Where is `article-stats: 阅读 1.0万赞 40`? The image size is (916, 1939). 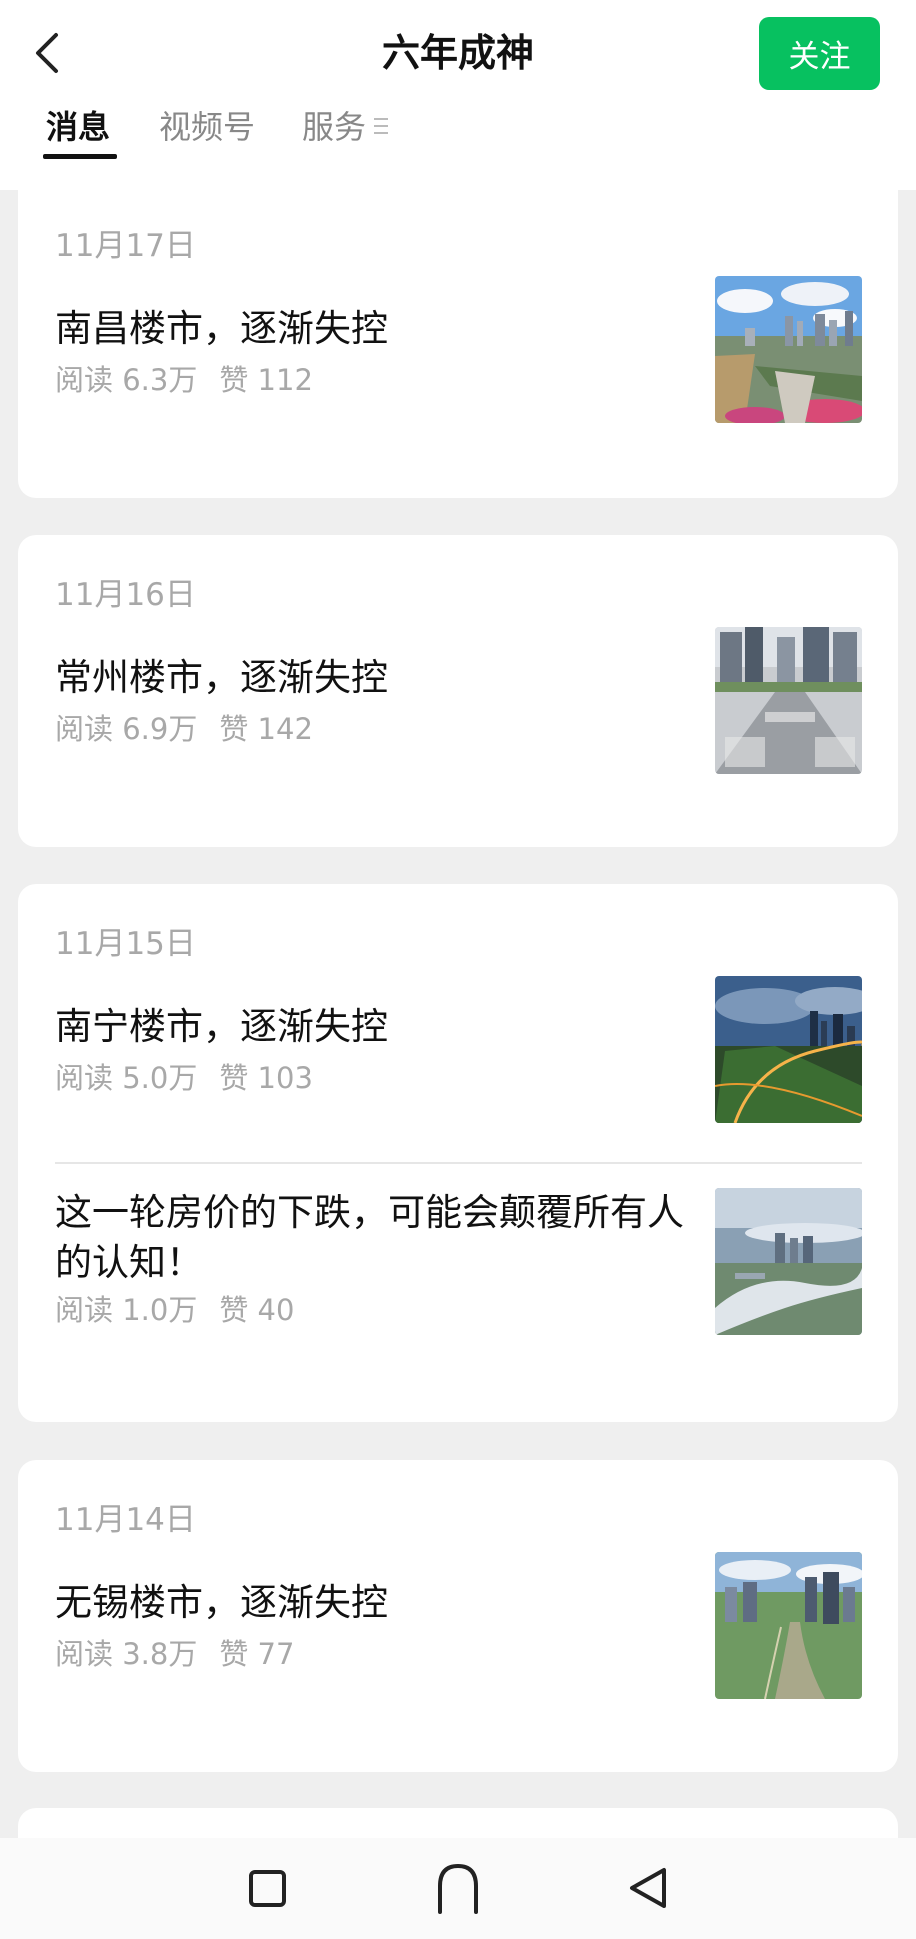
article-stats: 阅读 1.0万赞 40 is located at coordinates (174, 1310).